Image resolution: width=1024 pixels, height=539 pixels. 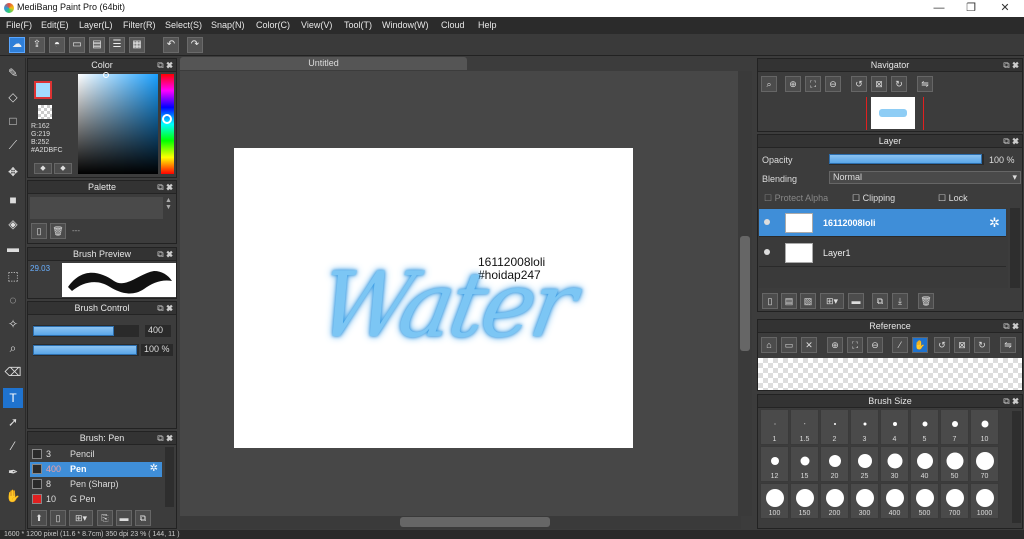 I want to click on cloud-icon: ☁, so click(x=17, y=45).